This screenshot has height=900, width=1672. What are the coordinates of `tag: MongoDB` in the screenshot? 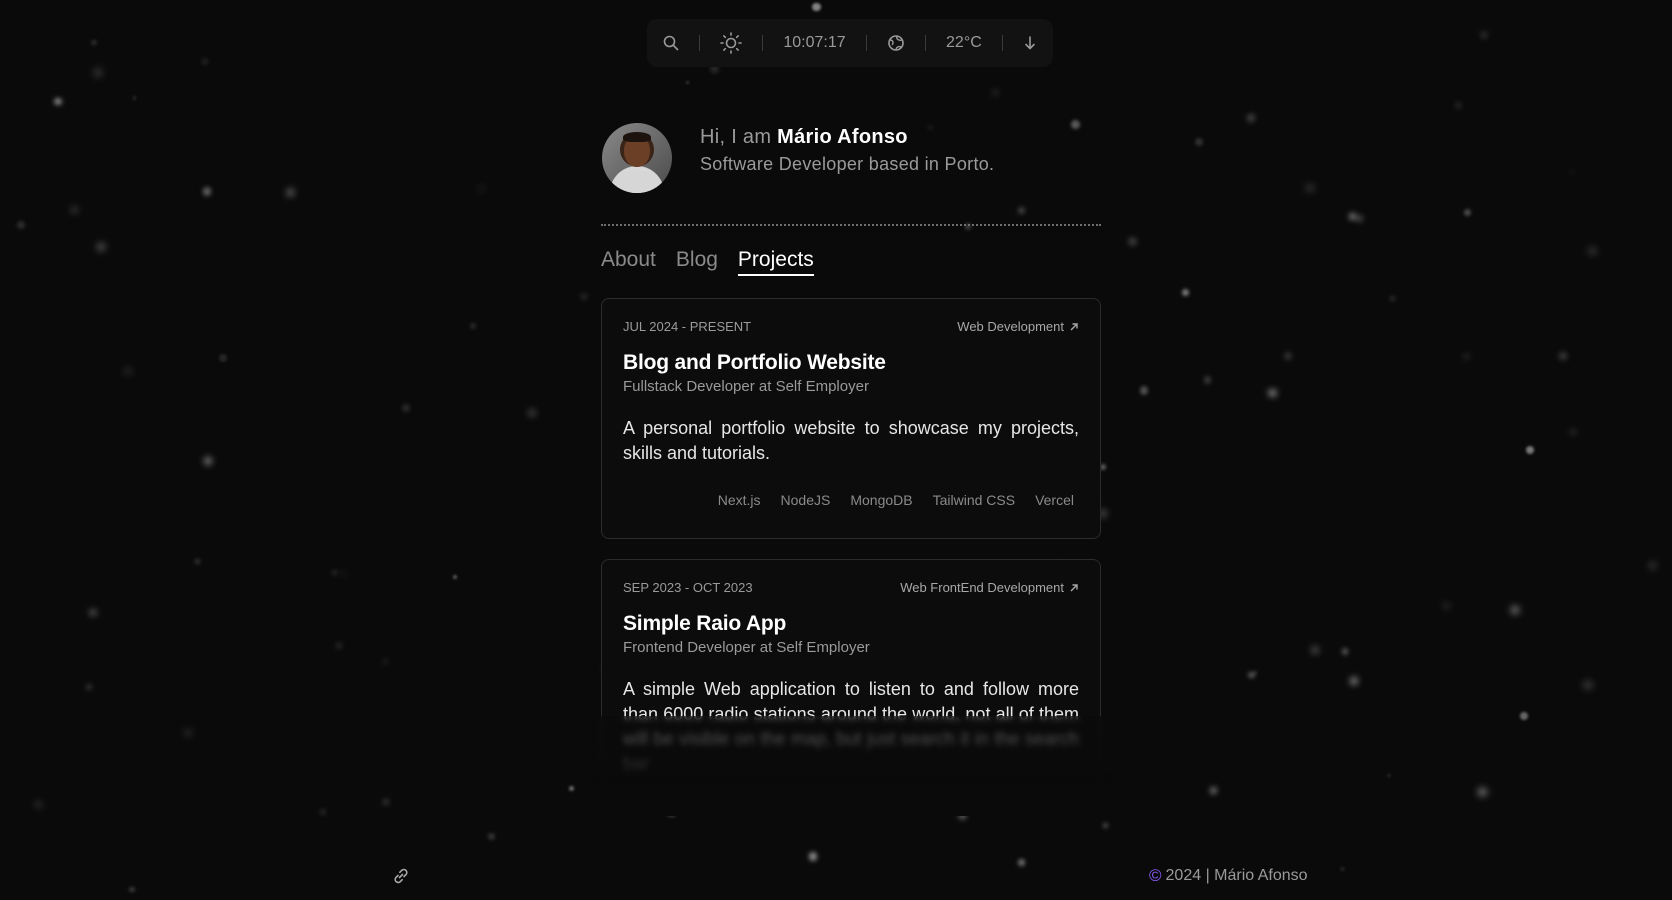 It's located at (881, 500).